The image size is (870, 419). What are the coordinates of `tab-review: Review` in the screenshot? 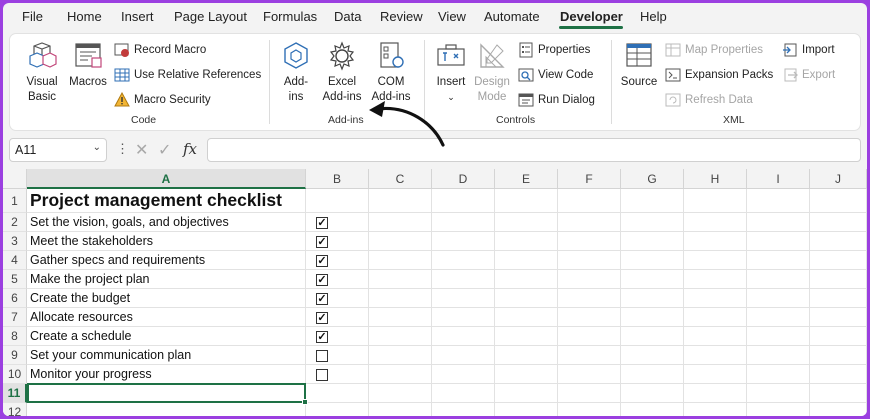 It's located at (401, 16).